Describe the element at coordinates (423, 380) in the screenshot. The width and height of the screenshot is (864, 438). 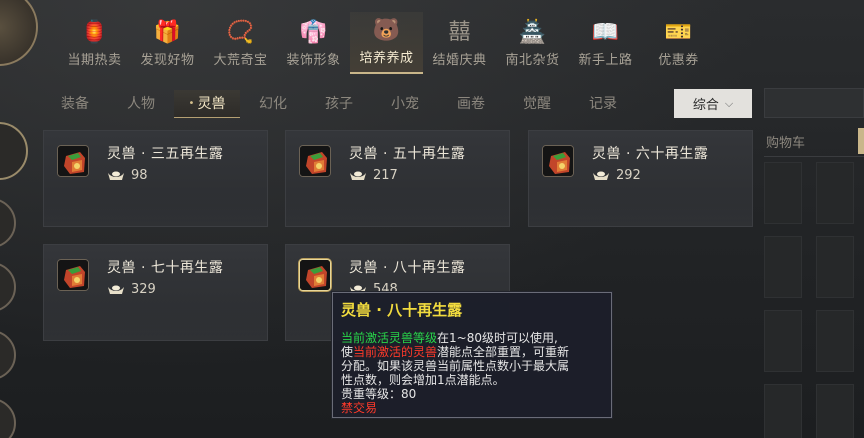
I see `tooltip-text: 性点数，则会增加1点潜能点。` at that location.